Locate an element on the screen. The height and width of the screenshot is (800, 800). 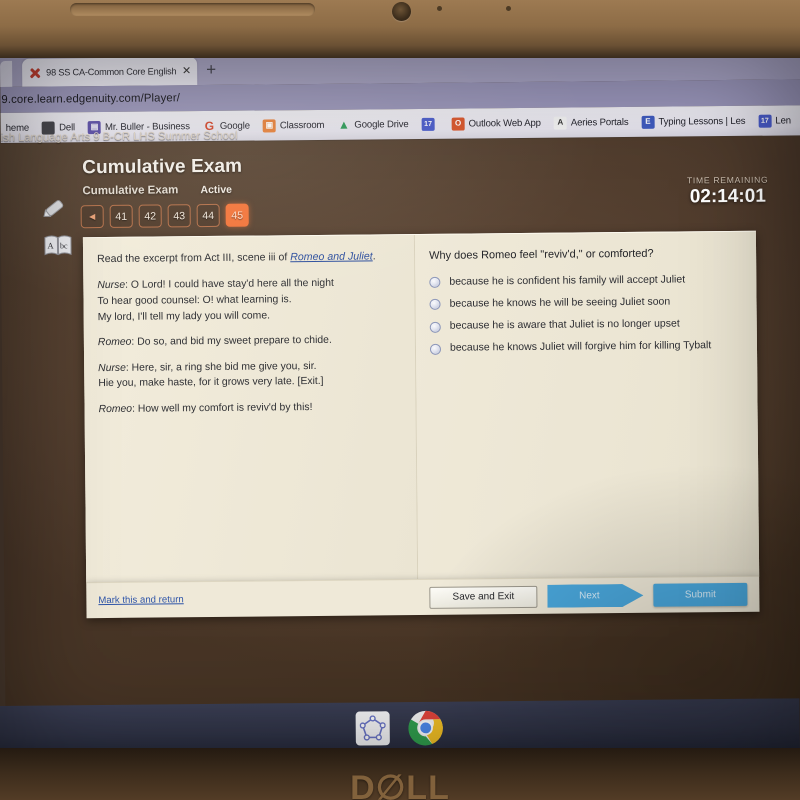
bookmark-label: Aeries Portals is located at coordinates (599, 122).